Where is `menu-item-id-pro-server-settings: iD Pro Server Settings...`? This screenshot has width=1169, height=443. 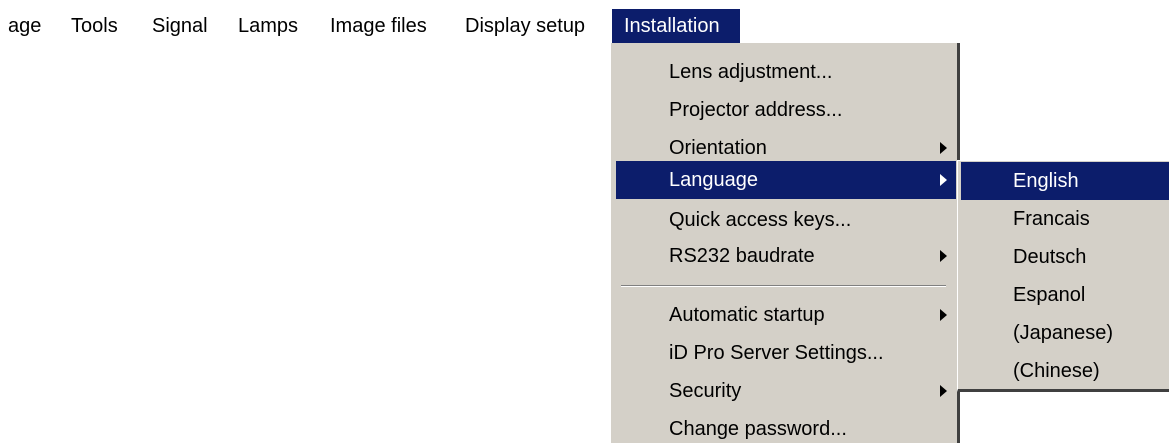 menu-item-id-pro-server-settings: iD Pro Server Settings... is located at coordinates (786, 353).